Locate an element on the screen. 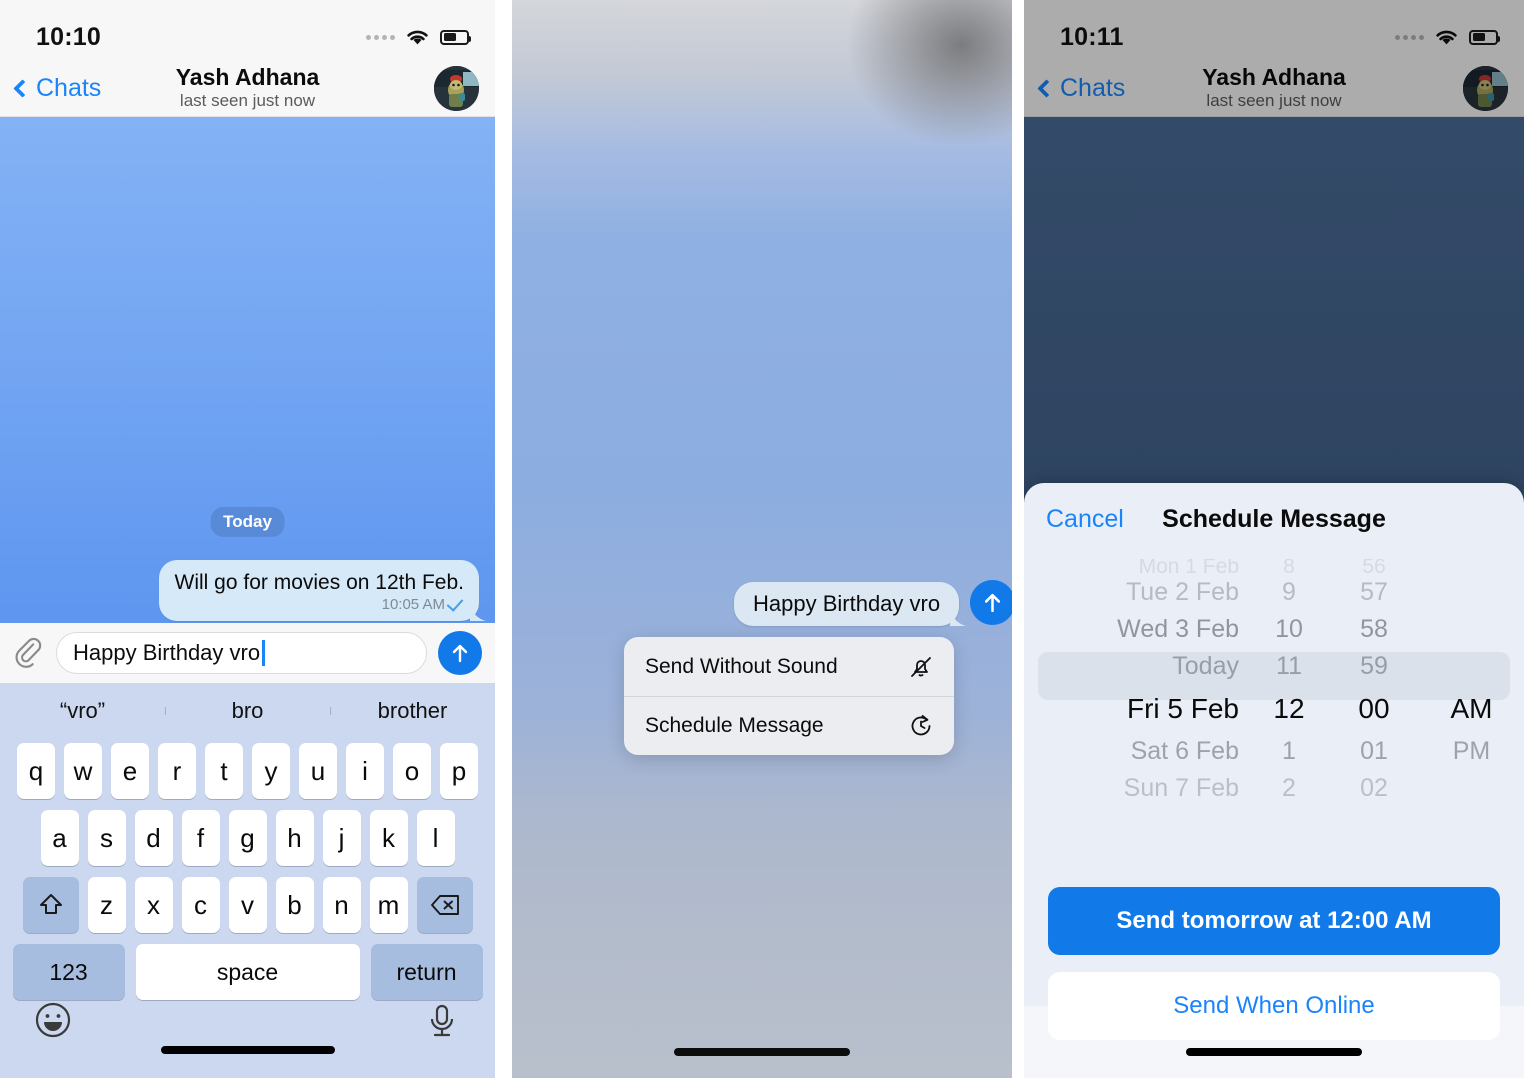 The width and height of the screenshot is (1524, 1078). status-bar: 10:10 is located at coordinates (247, 30).